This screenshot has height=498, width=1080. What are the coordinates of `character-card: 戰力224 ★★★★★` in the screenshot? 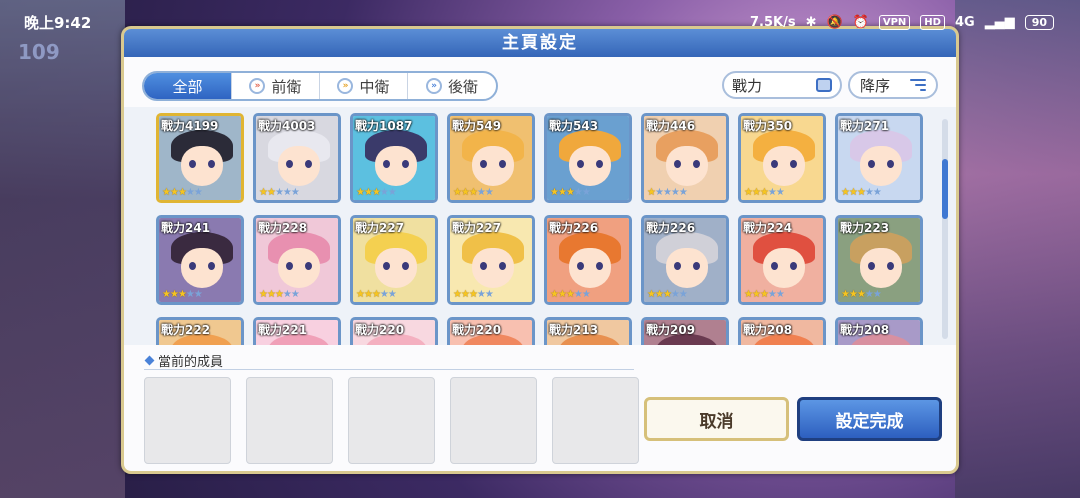 It's located at (782, 260).